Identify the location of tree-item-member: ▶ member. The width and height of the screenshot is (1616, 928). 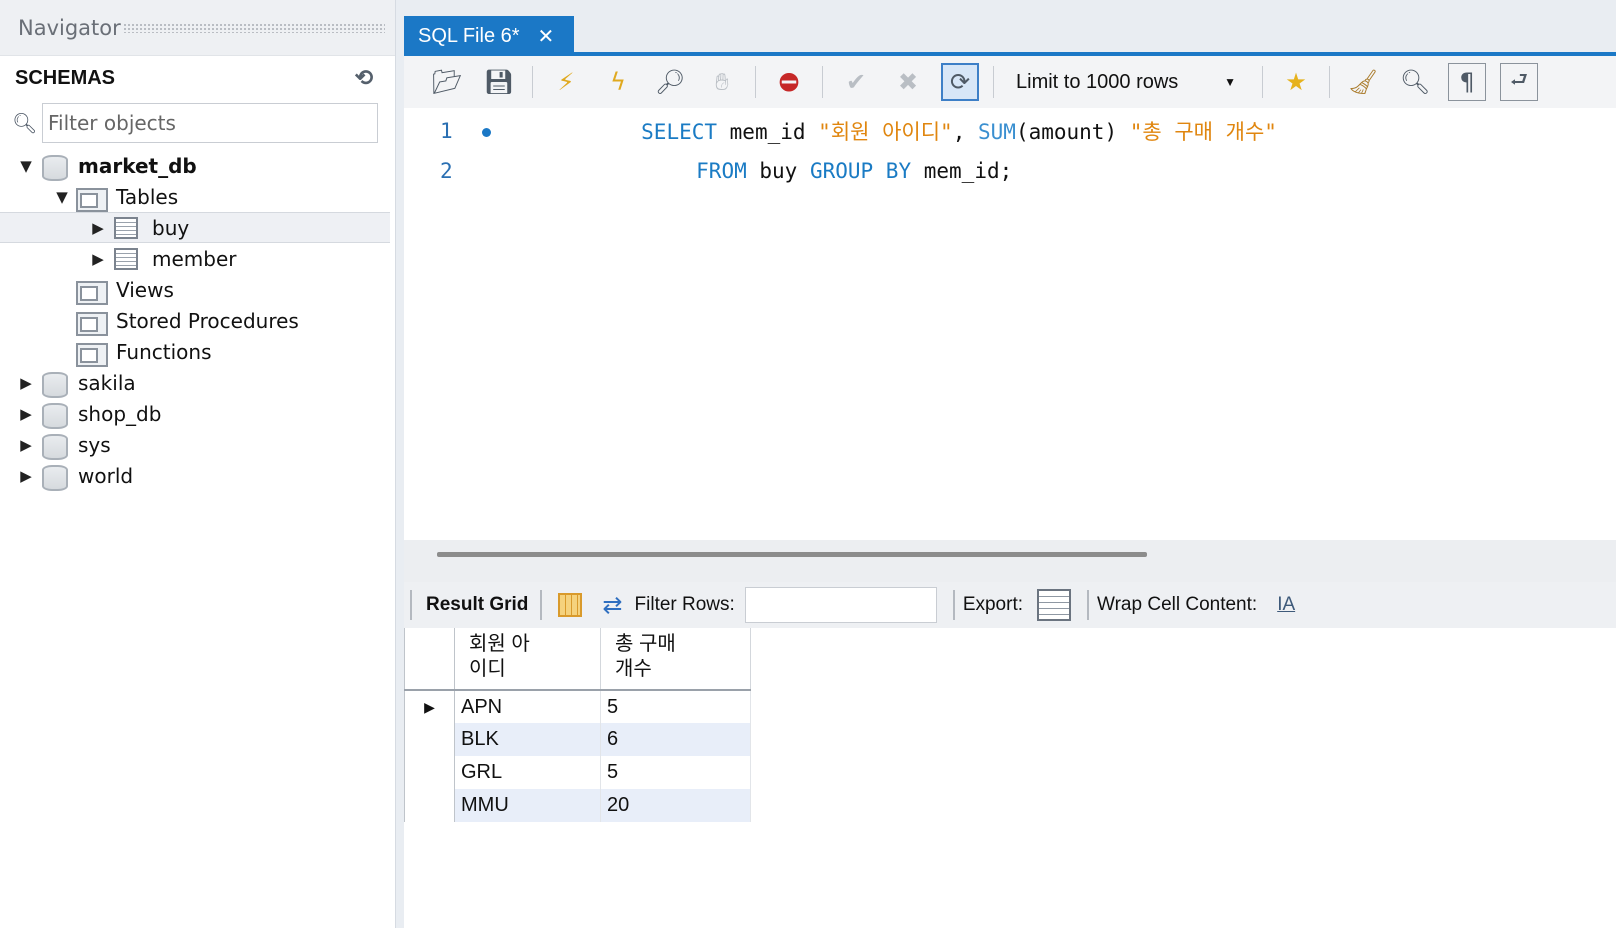
(197, 258).